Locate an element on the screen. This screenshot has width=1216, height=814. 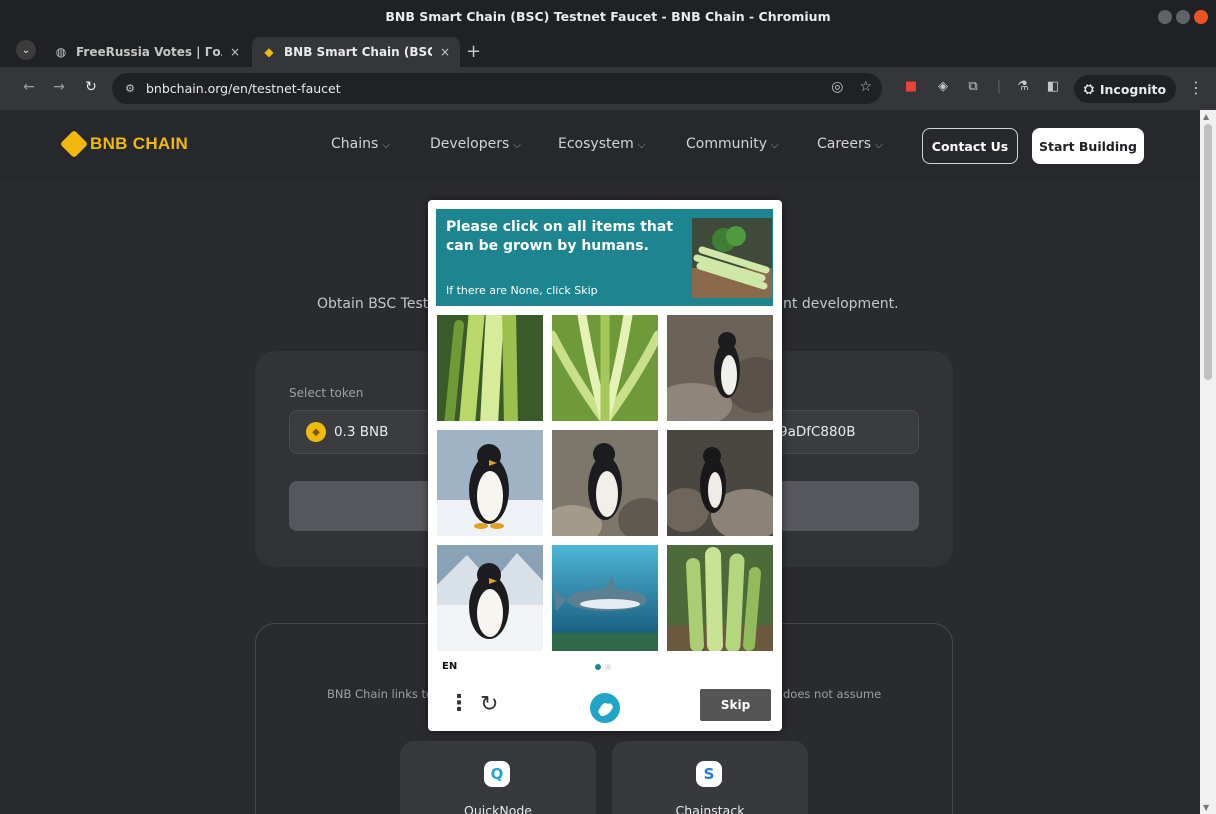
captcha-hint: If there are None, click Skip is located at coordinates (522, 290).